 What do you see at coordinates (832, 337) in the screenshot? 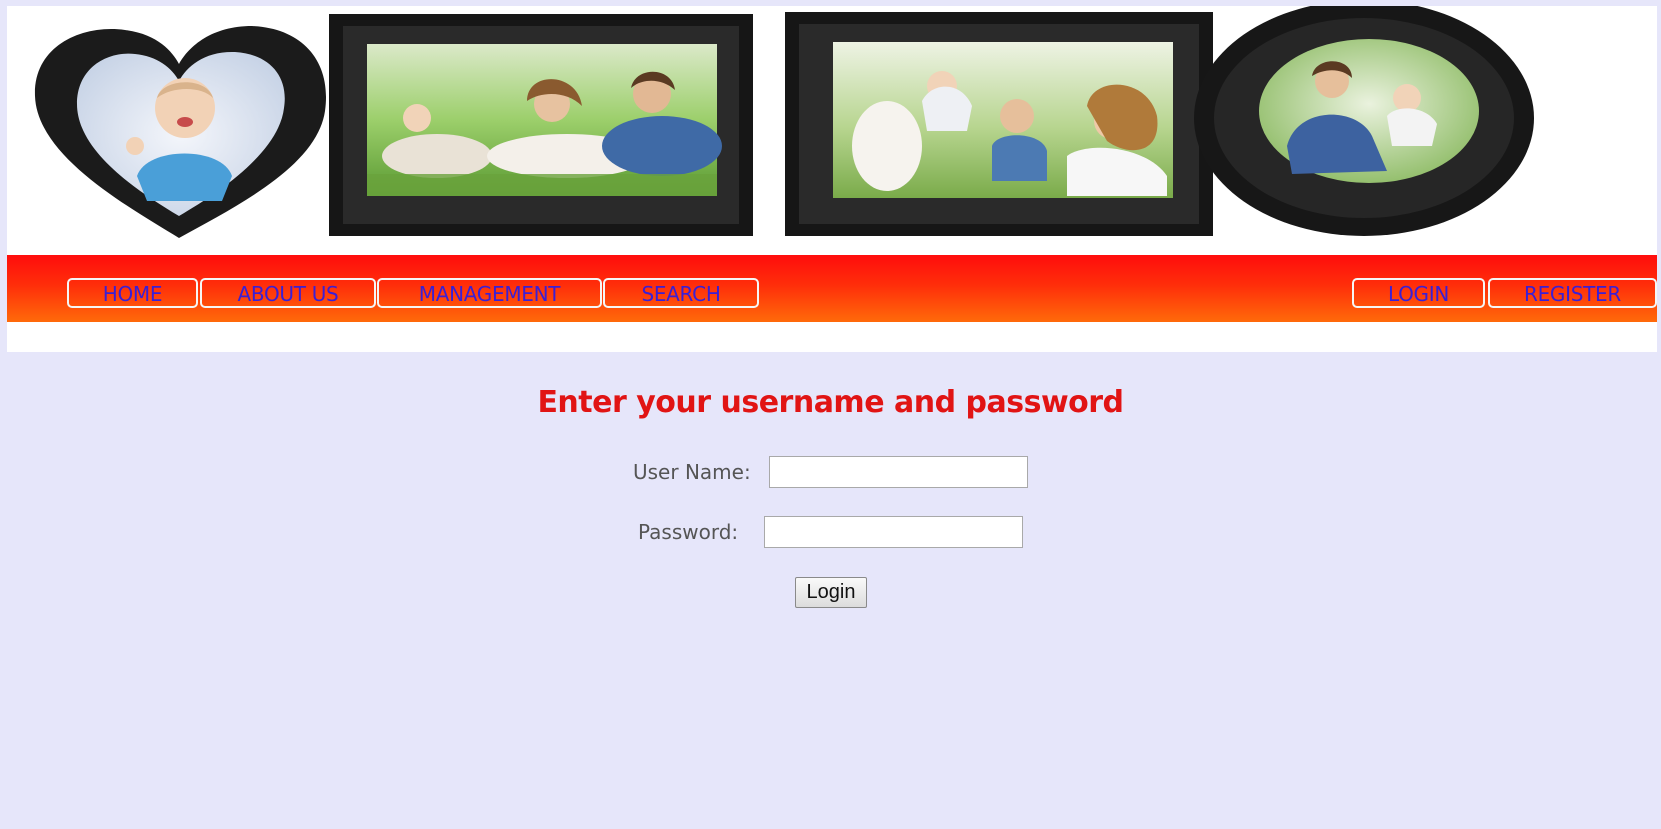
I see `nav-bottom-strip` at bounding box center [832, 337].